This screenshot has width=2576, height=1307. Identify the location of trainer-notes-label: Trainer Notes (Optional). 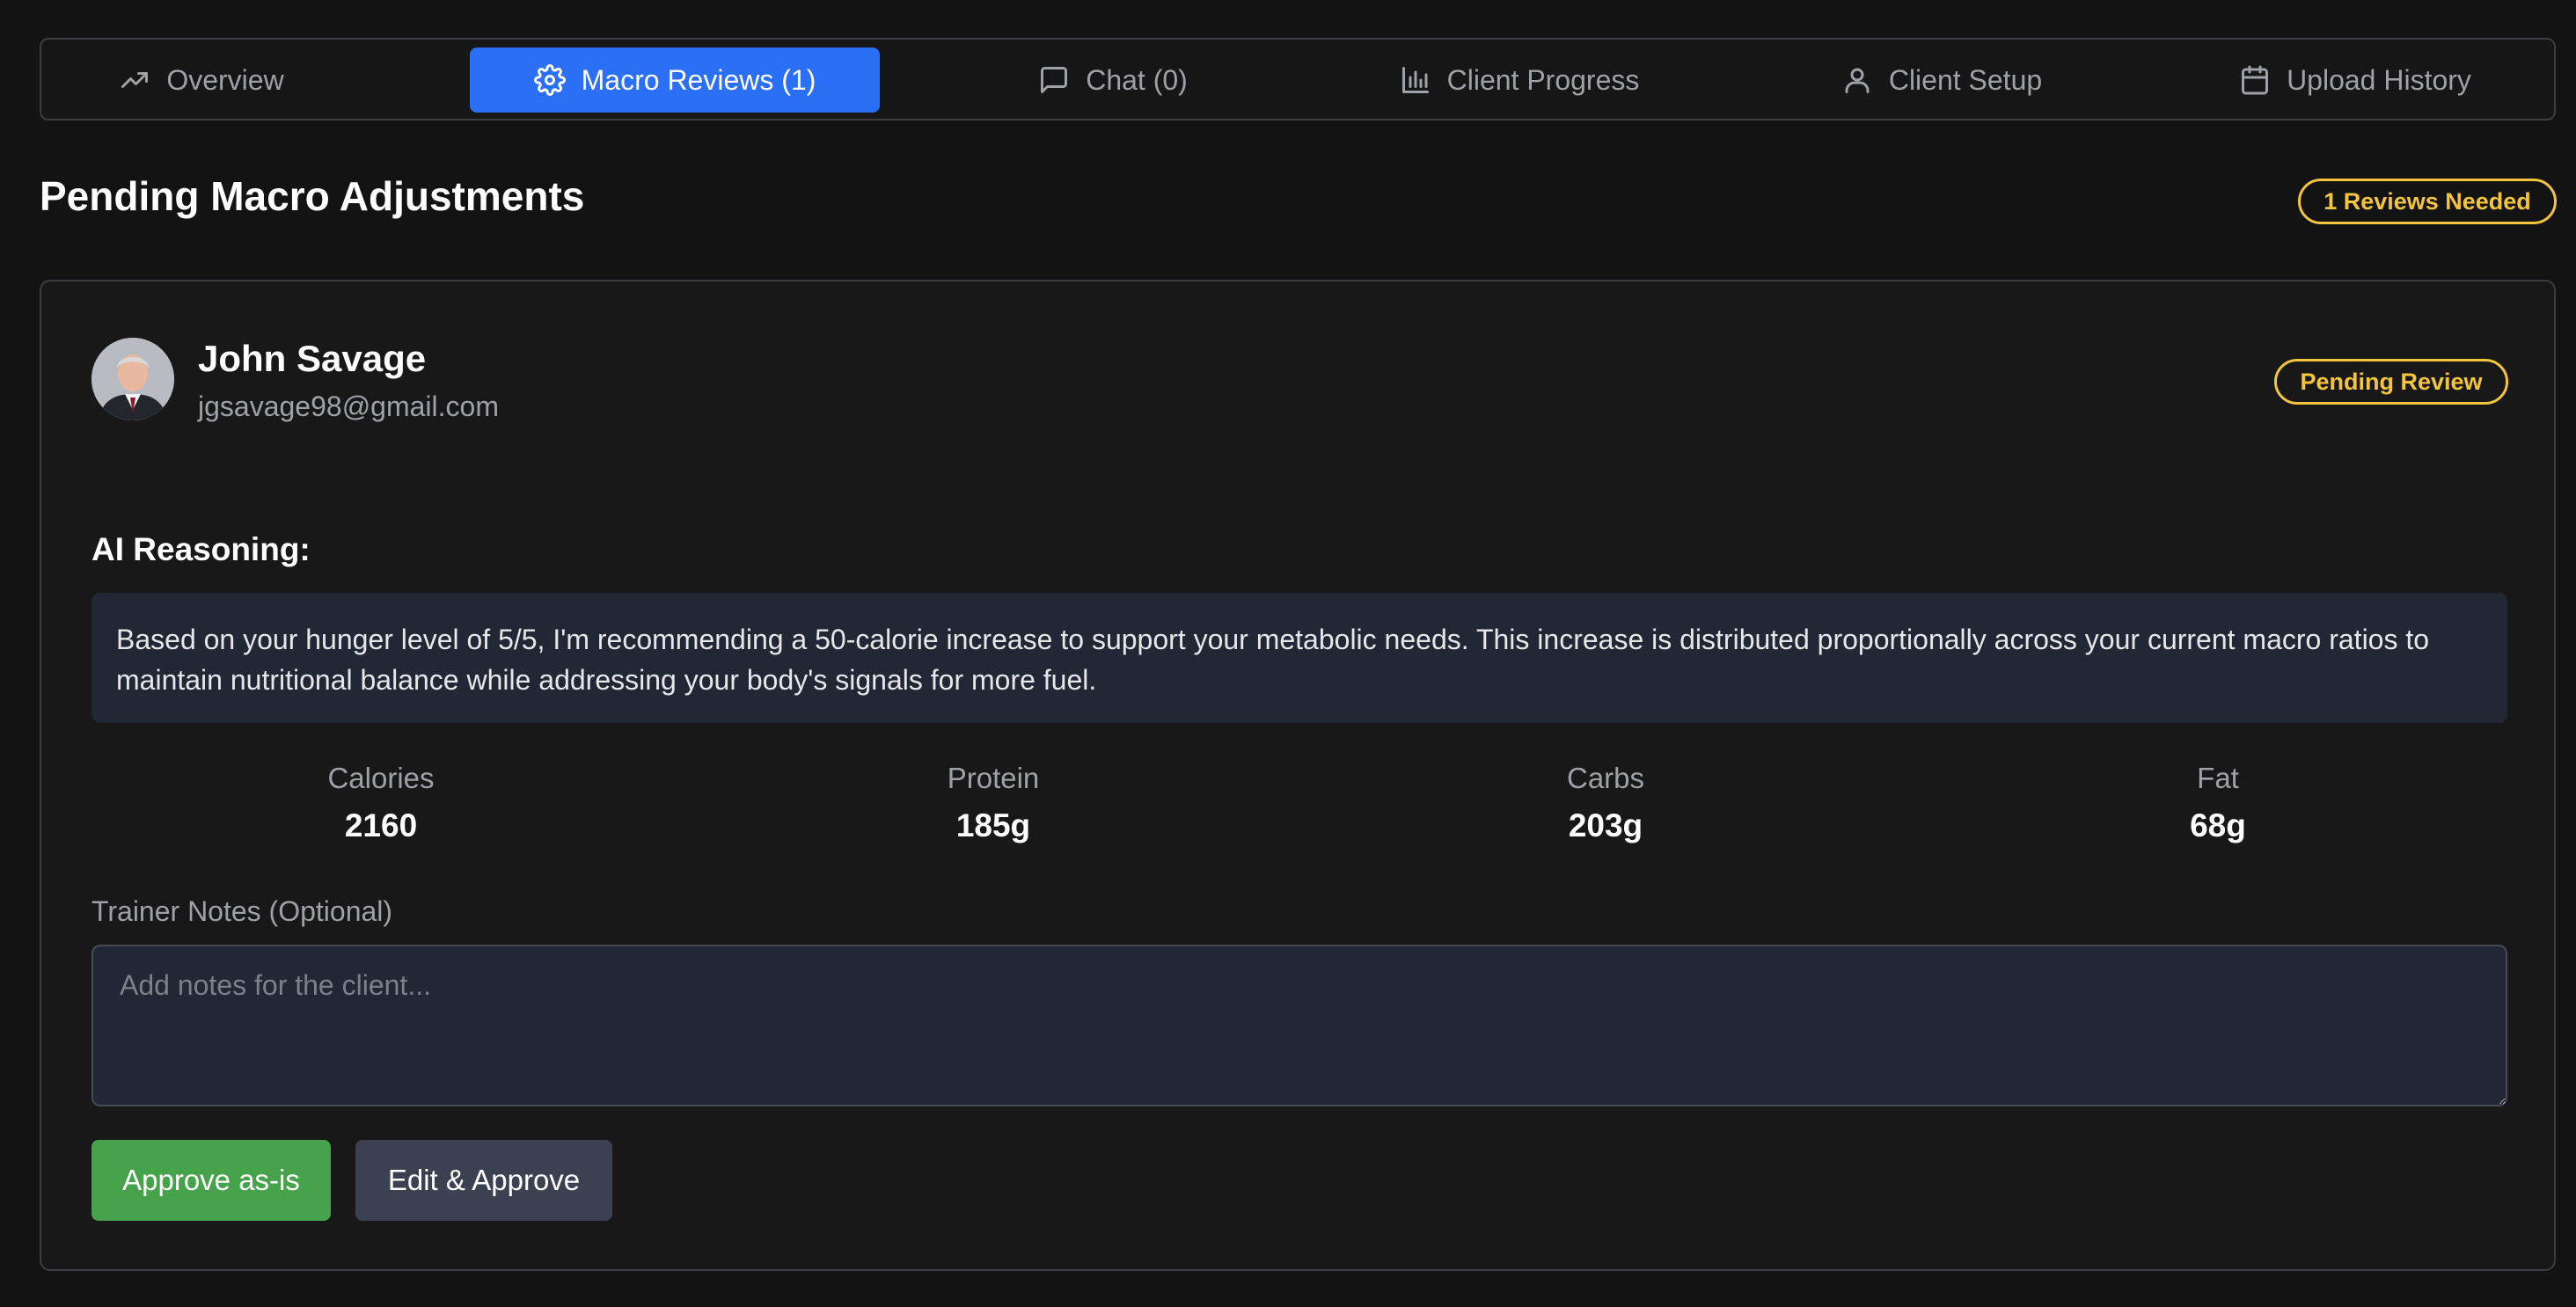
(242, 911).